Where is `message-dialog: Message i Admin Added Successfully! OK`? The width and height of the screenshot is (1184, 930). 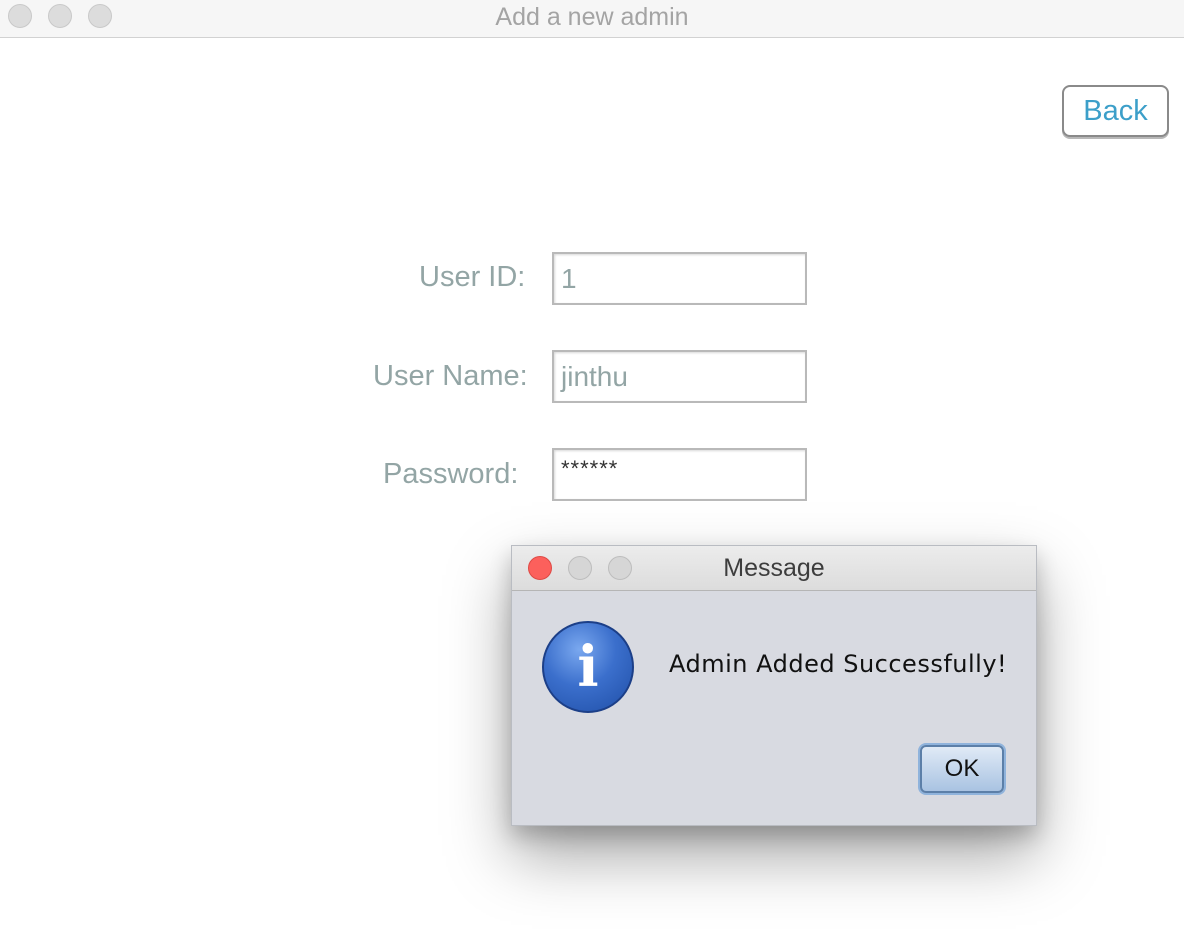
message-dialog: Message i Admin Added Successfully! OK is located at coordinates (774, 685).